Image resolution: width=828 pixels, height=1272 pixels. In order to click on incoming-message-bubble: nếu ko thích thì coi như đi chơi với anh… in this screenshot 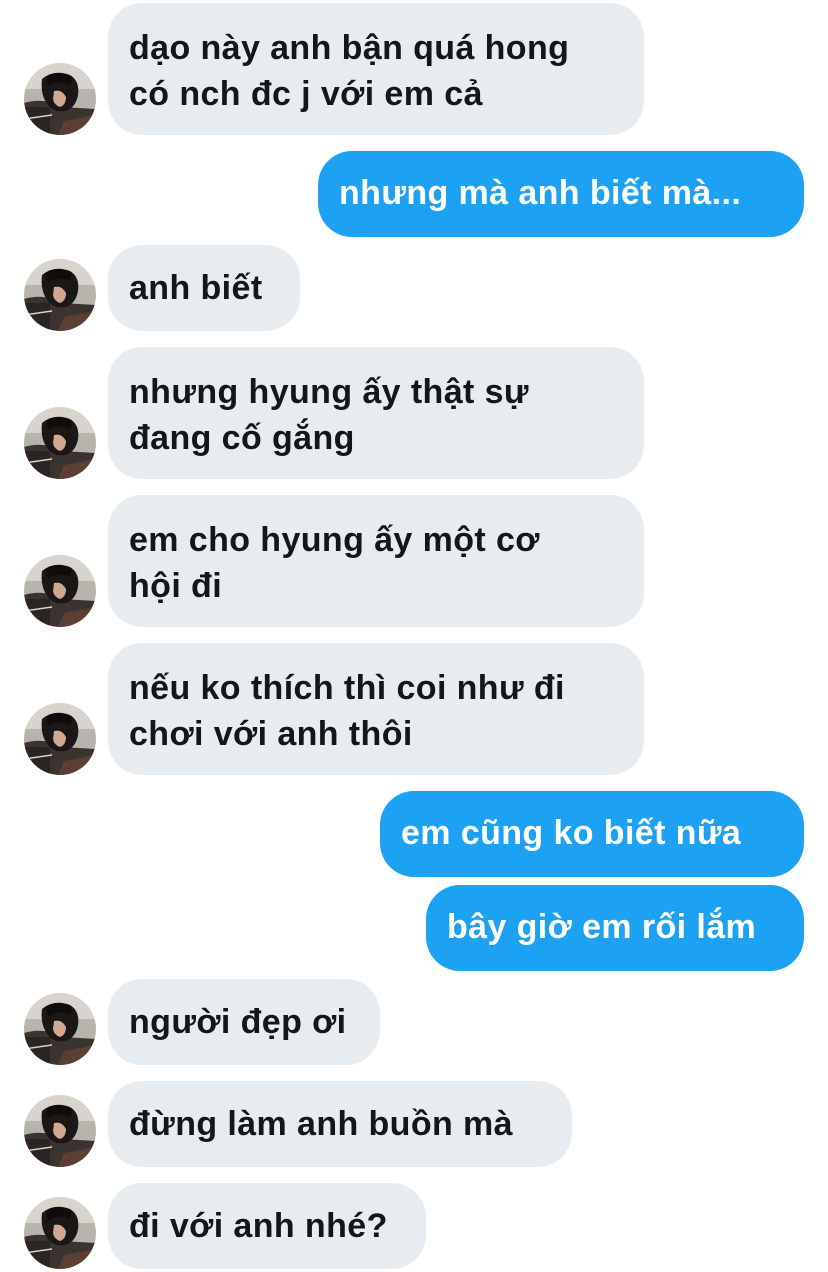, I will do `click(376, 709)`.